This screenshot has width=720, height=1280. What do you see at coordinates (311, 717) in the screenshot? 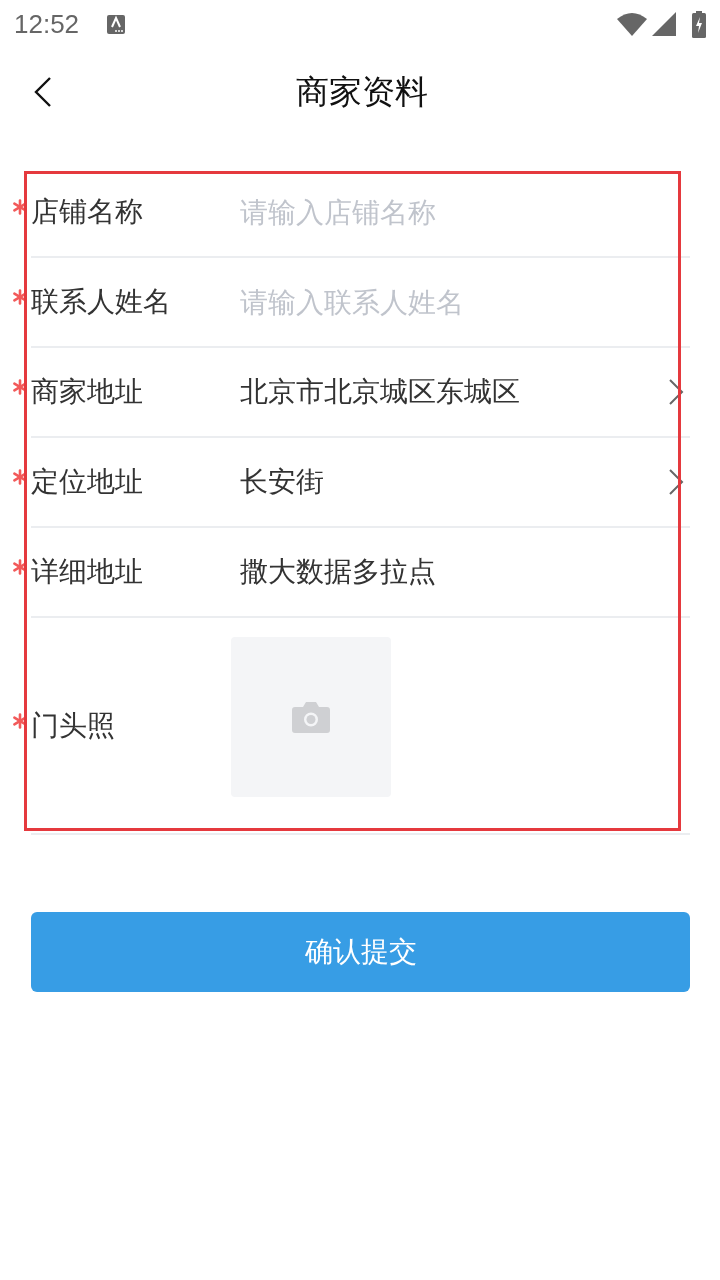
I see `camera-icon` at bounding box center [311, 717].